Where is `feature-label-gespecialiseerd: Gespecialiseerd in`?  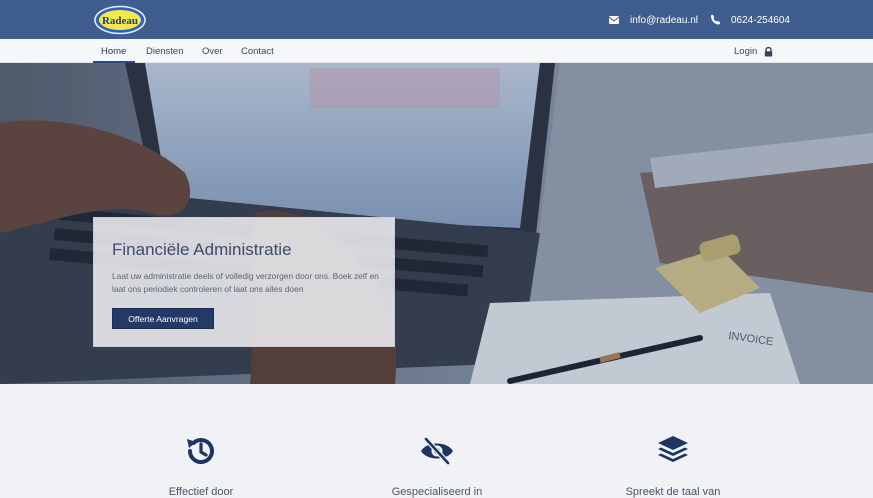
feature-label-gespecialiseerd: Gespecialiseerd in is located at coordinates (437, 492).